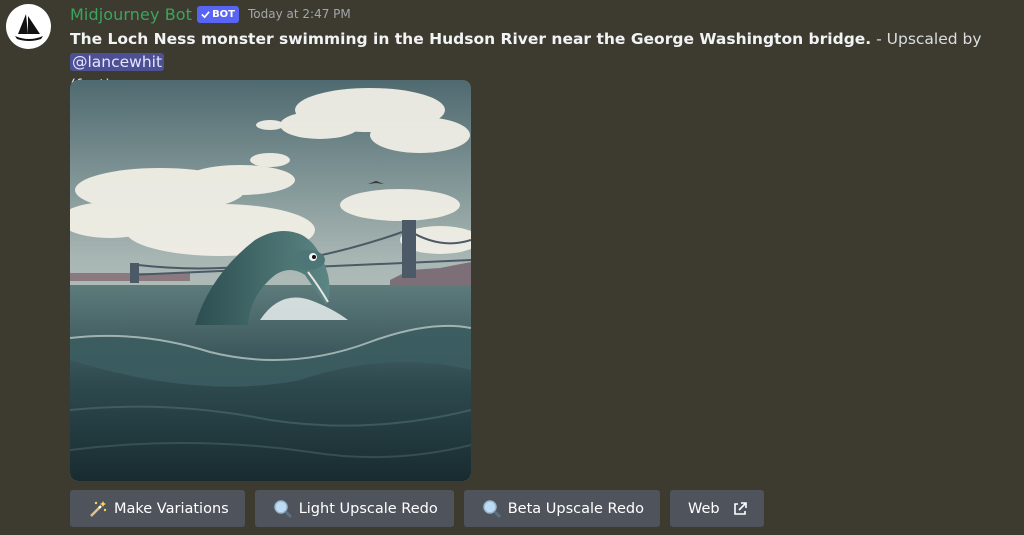  Describe the element at coordinates (926, 39) in the screenshot. I see `upscaled-by-text: - Upscaled by` at that location.